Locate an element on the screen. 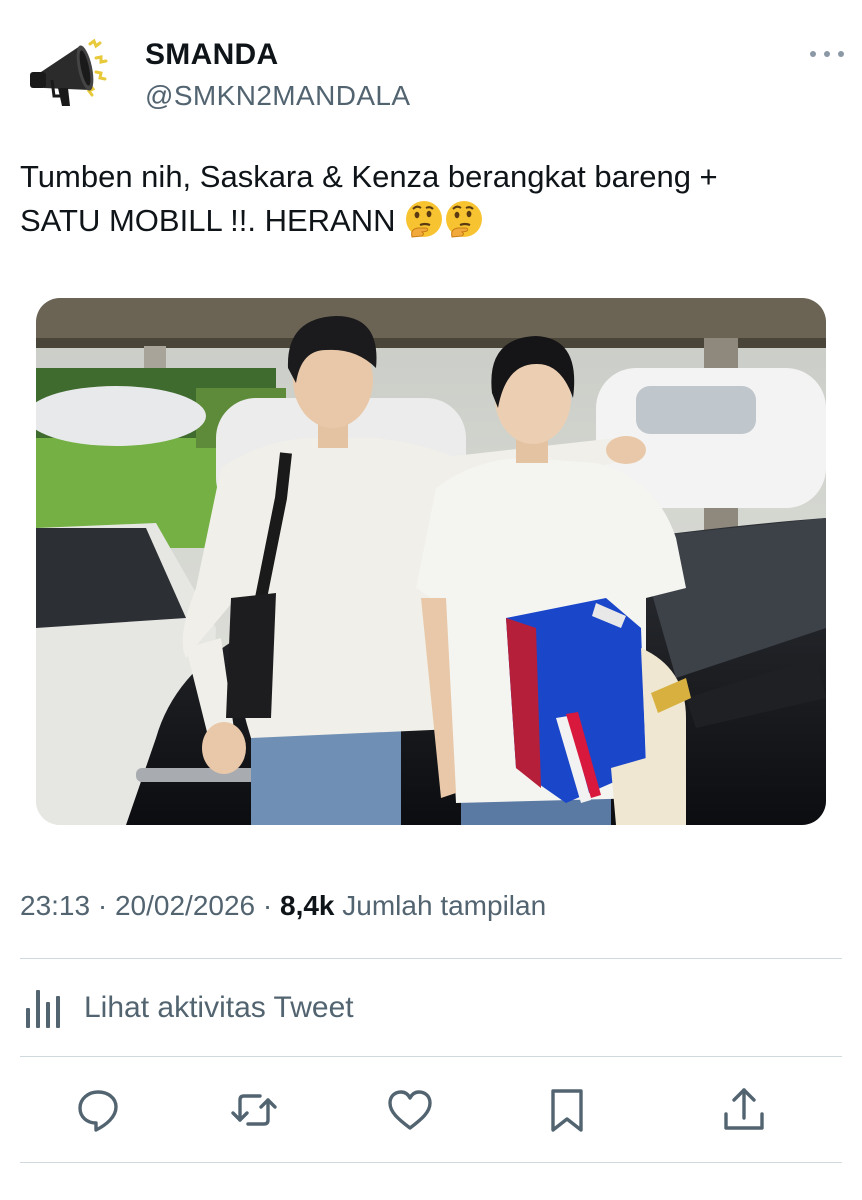 The image size is (862, 1200). more-options-icon is located at coordinates (827, 54).